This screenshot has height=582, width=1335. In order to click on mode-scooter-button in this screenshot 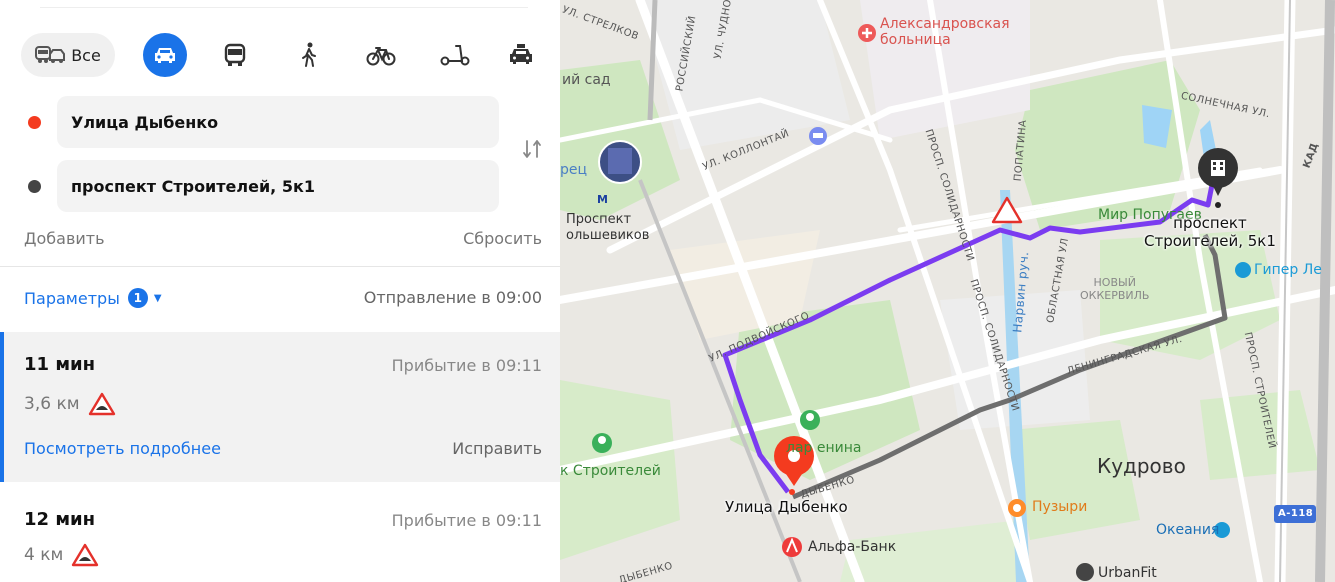, I will do `click(455, 55)`.